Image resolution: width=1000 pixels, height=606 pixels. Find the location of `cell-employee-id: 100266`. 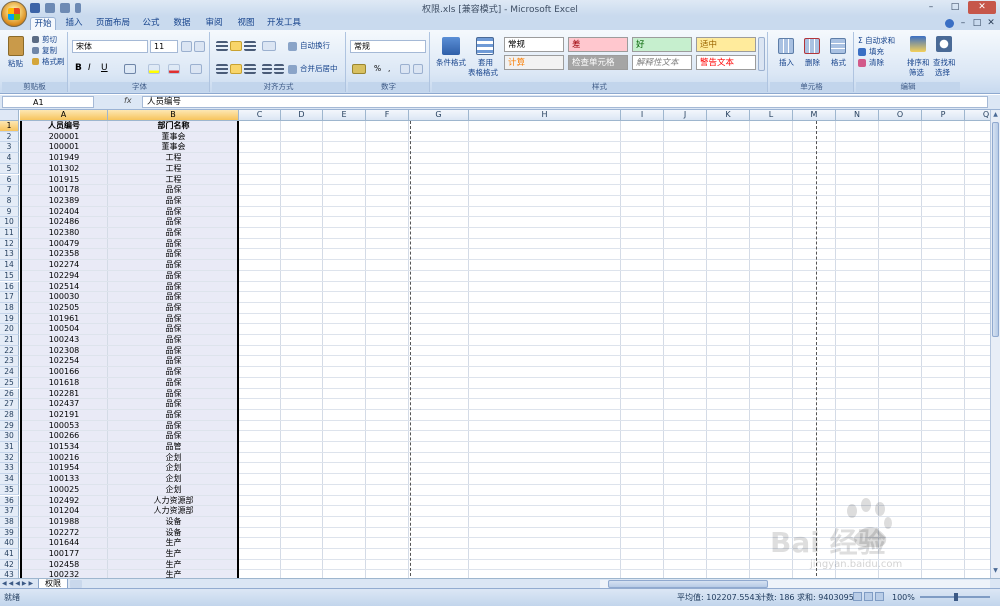

cell-employee-id: 100266 is located at coordinates (64, 436).